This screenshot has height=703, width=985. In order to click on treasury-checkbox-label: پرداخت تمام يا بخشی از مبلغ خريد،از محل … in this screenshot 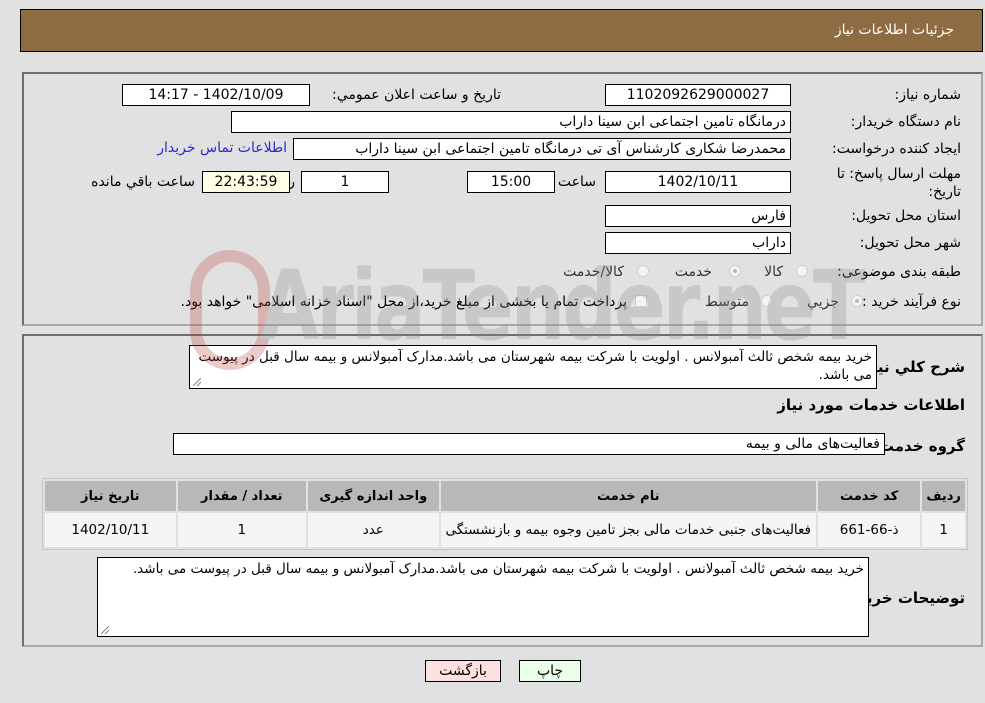, I will do `click(403, 302)`.